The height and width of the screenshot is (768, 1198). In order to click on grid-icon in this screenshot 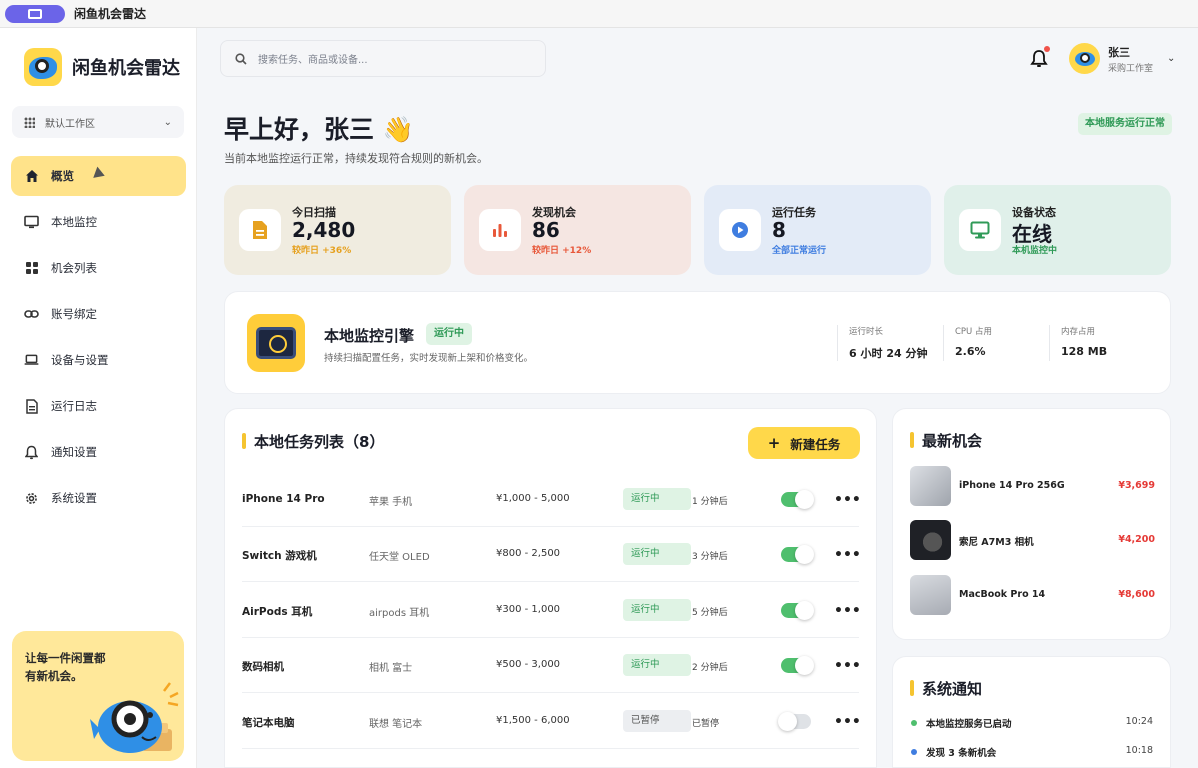, I will do `click(31, 268)`.